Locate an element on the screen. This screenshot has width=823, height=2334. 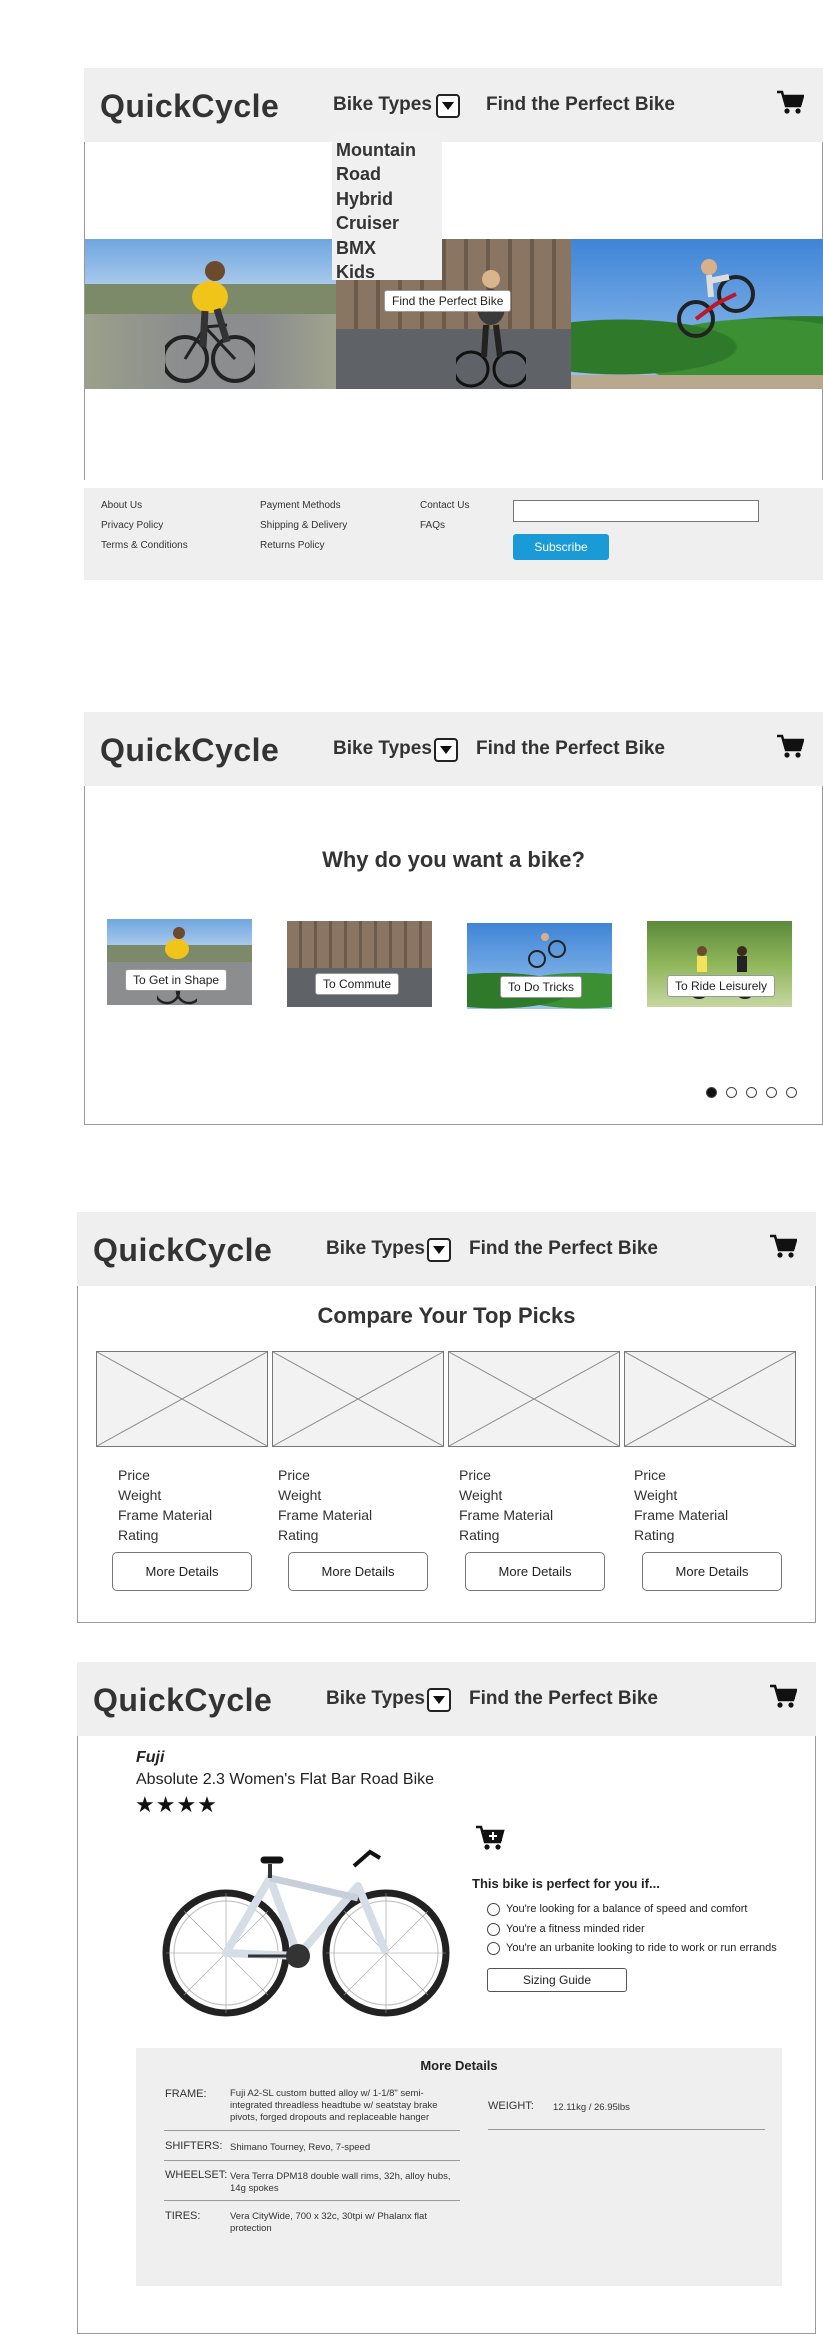
compare-specs-2: Price Weight Frame Material Rating is located at coordinates (325, 1505).